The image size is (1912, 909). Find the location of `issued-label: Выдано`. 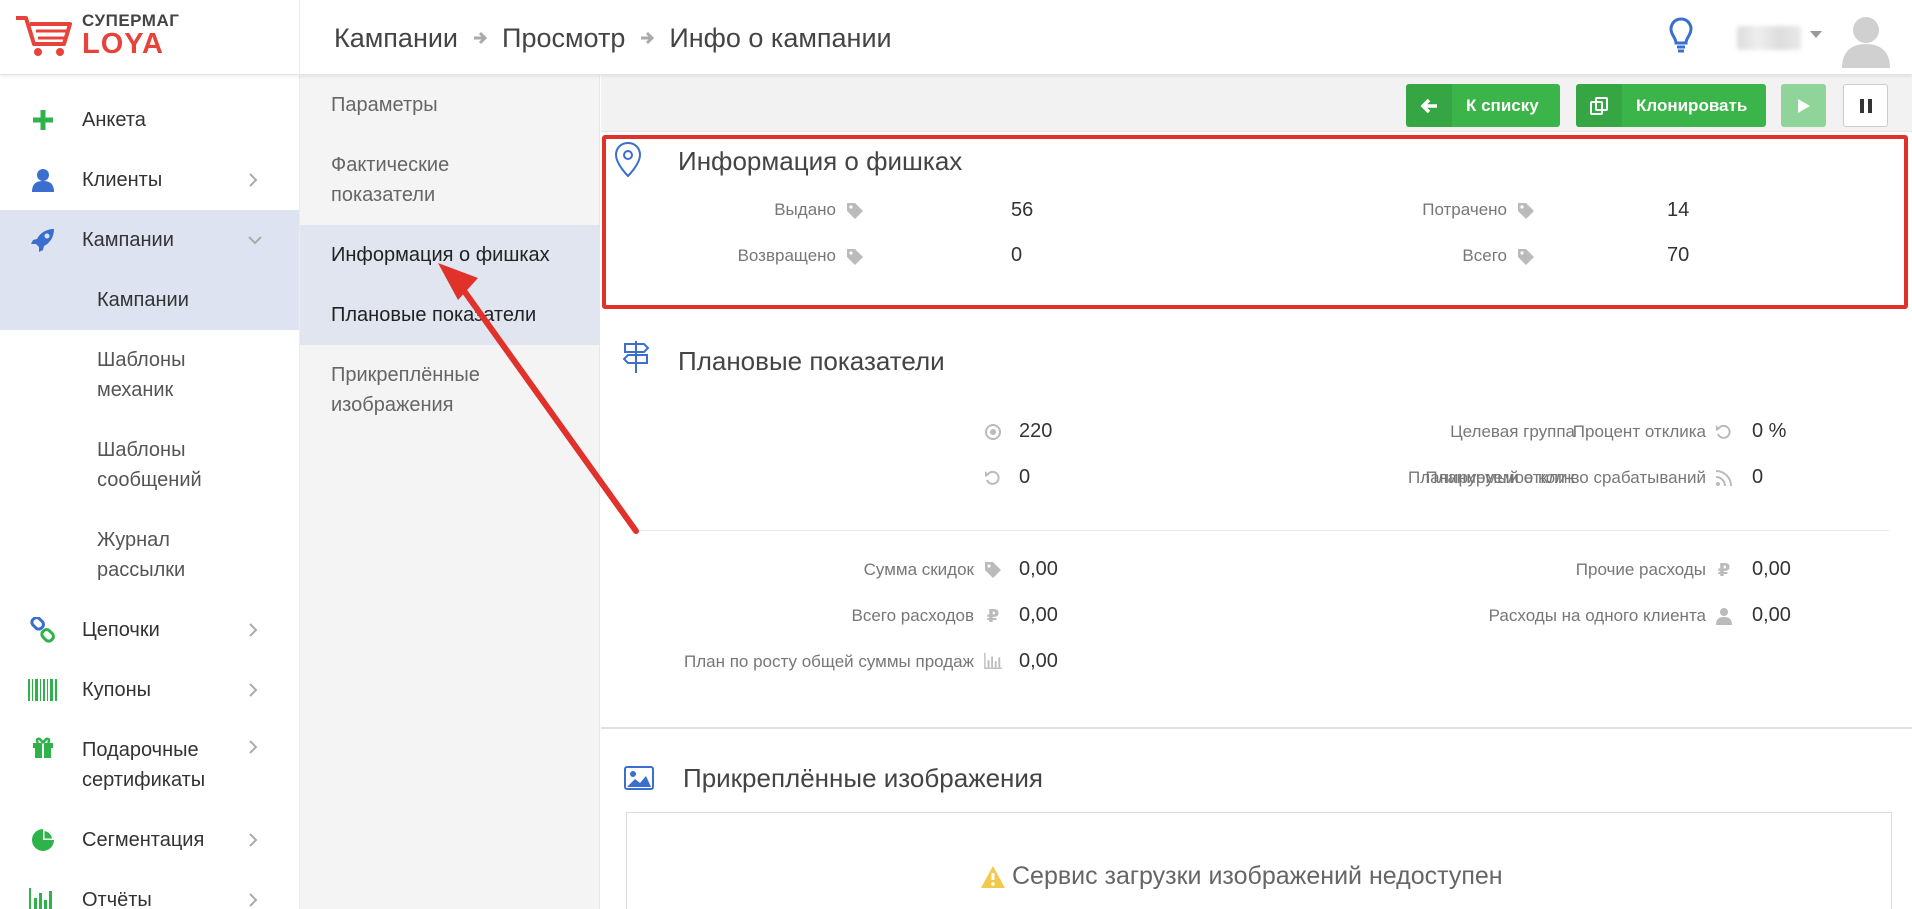

issued-label: Выдано is located at coordinates (805, 209).